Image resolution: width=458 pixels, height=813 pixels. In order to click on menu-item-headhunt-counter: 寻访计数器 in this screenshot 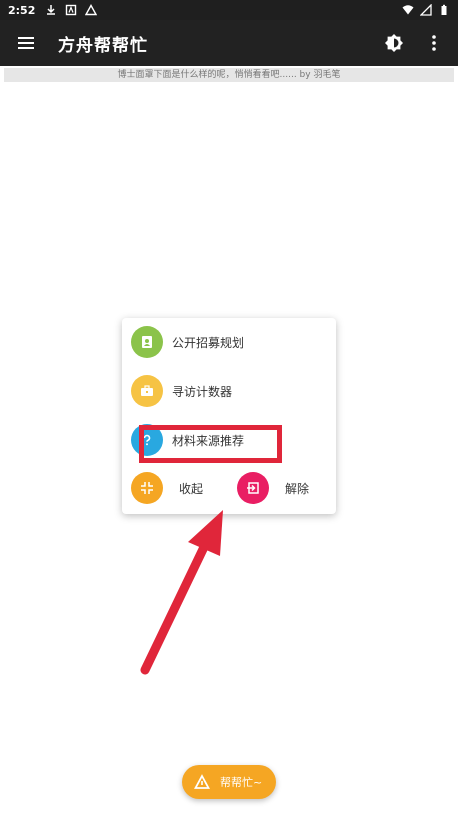, I will do `click(231, 391)`.